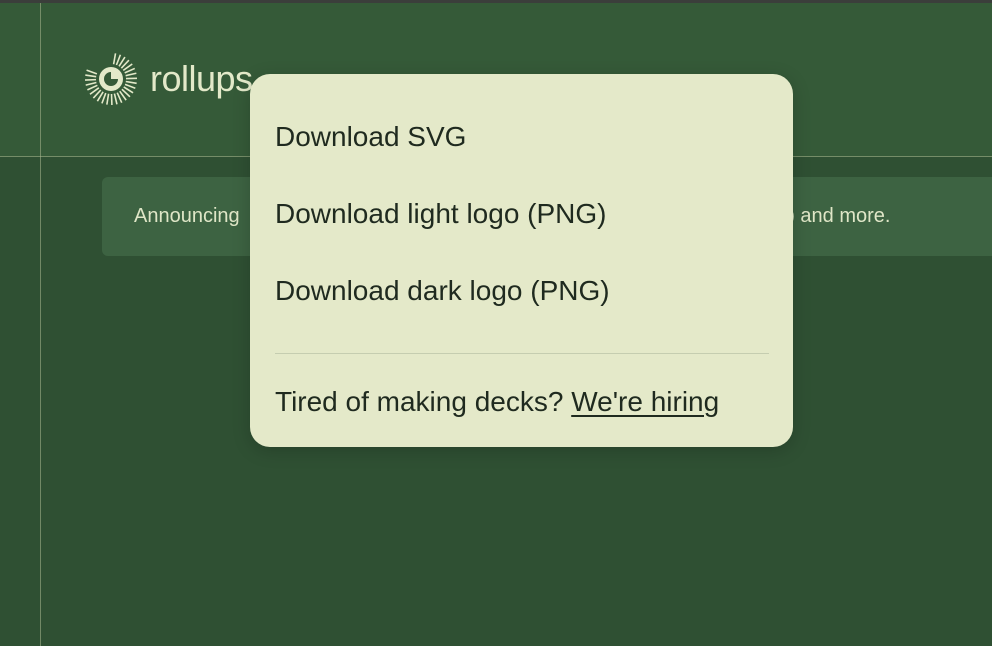  Describe the element at coordinates (645, 401) in the screenshot. I see `hiring-link: We're hiring` at that location.